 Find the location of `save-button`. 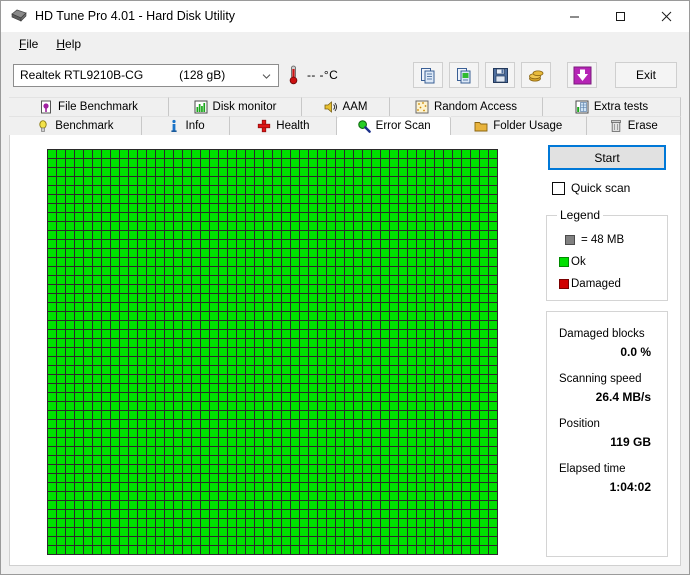

save-button is located at coordinates (500, 75).